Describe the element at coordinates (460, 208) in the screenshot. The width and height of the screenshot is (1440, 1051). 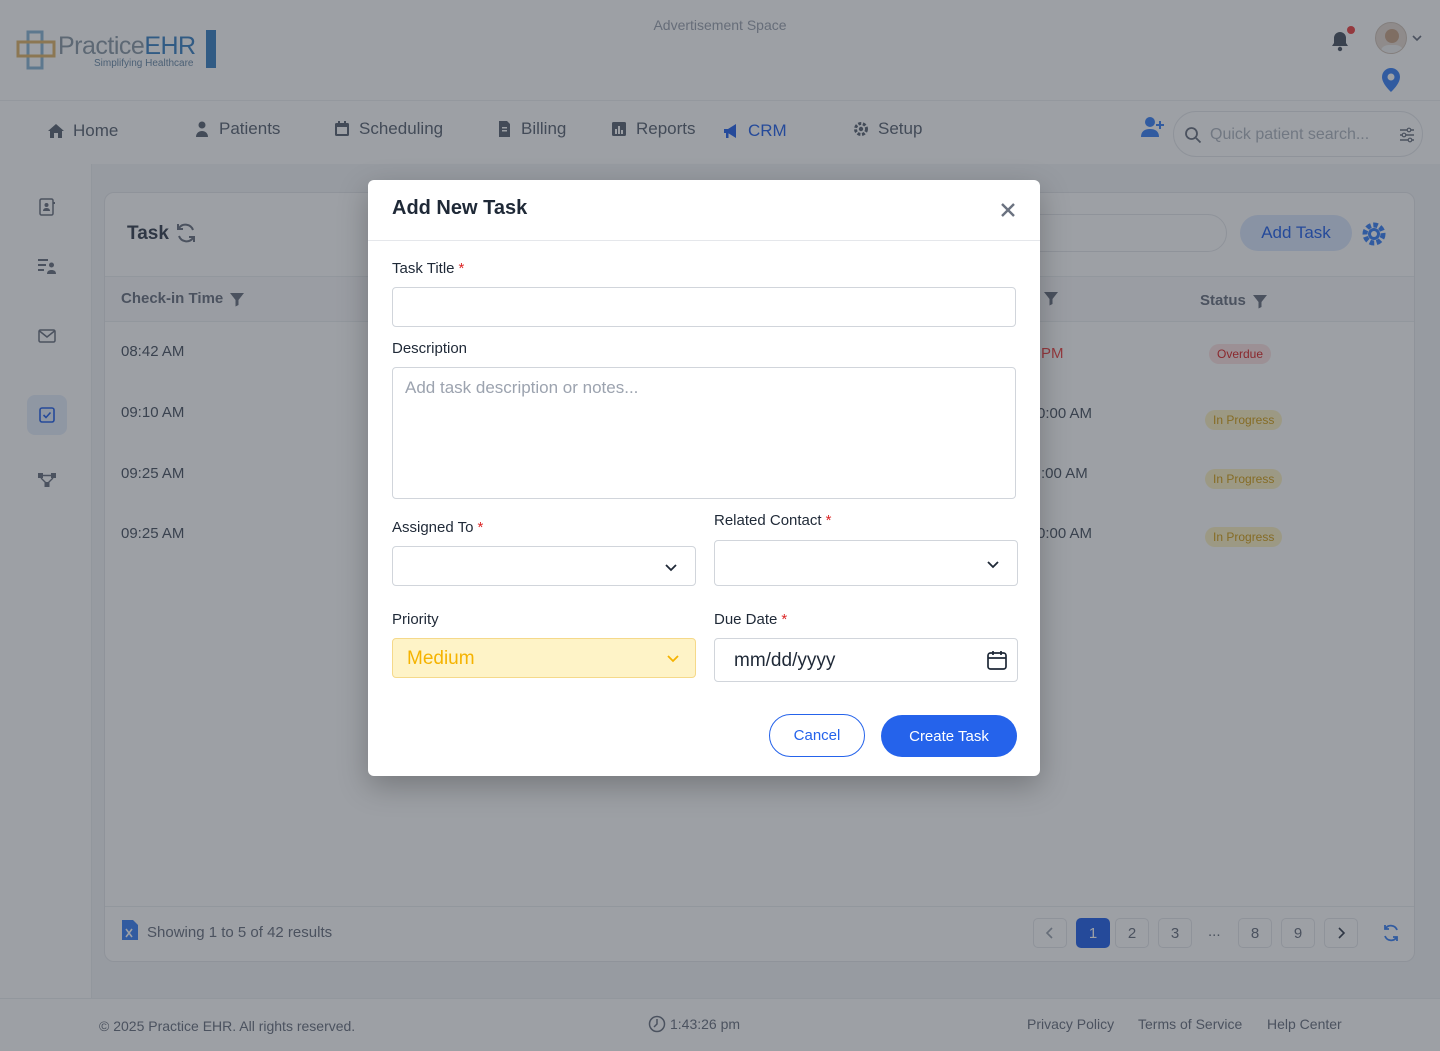
I see `modal-title: Add New Task` at that location.